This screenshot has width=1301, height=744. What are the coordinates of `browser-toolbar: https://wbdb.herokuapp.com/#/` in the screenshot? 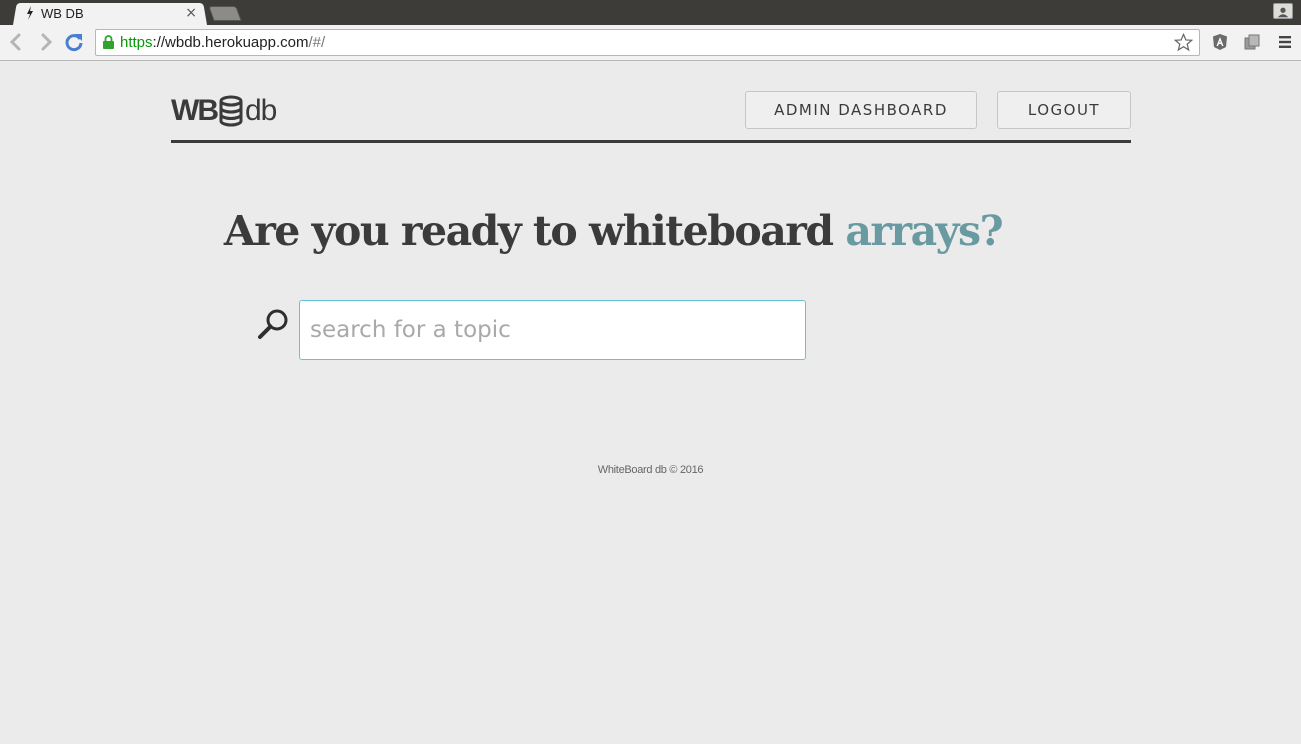 It's located at (650, 43).